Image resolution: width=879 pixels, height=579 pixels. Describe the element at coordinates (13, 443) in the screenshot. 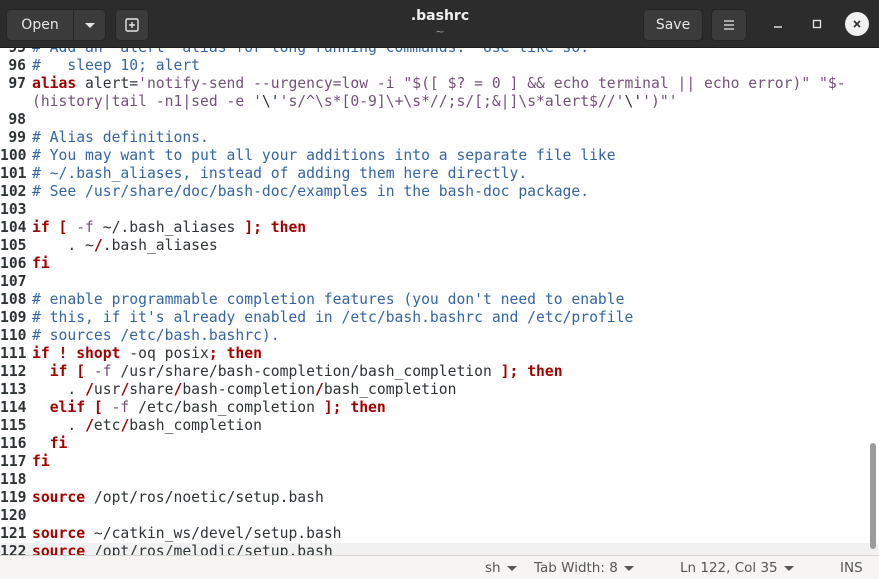

I see `line-number: 116` at that location.